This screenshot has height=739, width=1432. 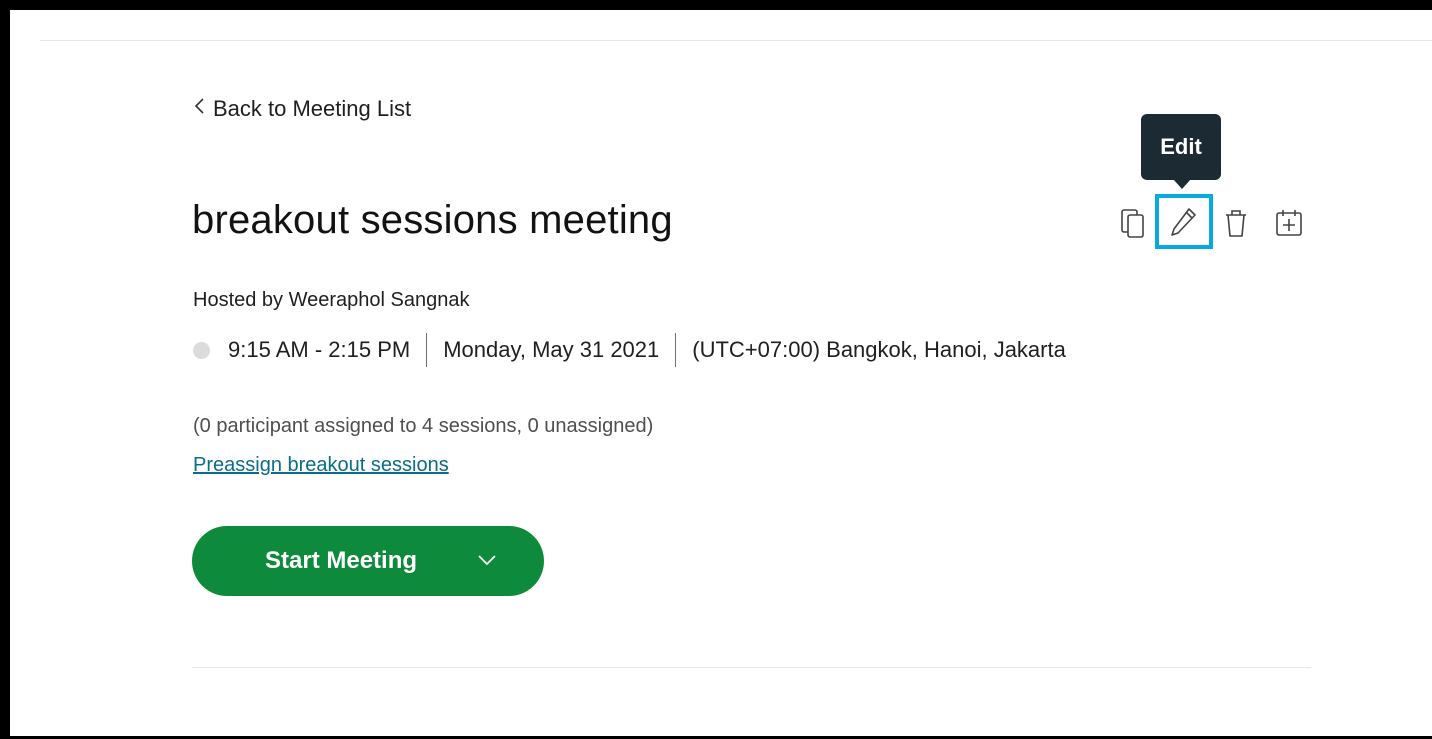 I want to click on meeting-timezone: (UTC+07:00) Bangkok, Hanoi, Jakarta, so click(x=879, y=349).